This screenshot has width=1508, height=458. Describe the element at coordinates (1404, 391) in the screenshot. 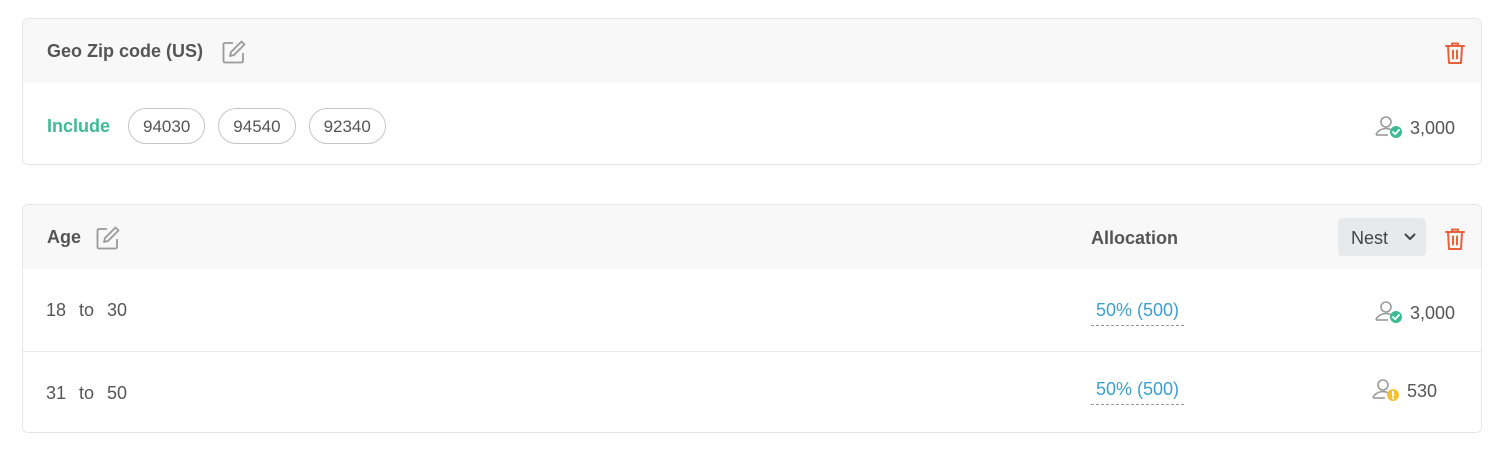

I see `reach-count: 530` at that location.